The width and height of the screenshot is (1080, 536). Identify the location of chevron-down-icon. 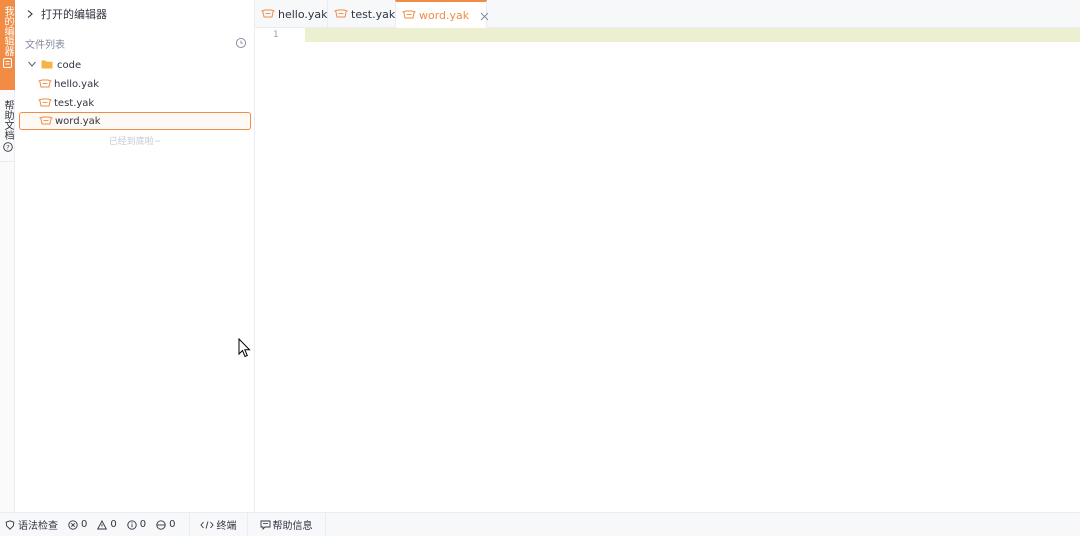
(32, 65).